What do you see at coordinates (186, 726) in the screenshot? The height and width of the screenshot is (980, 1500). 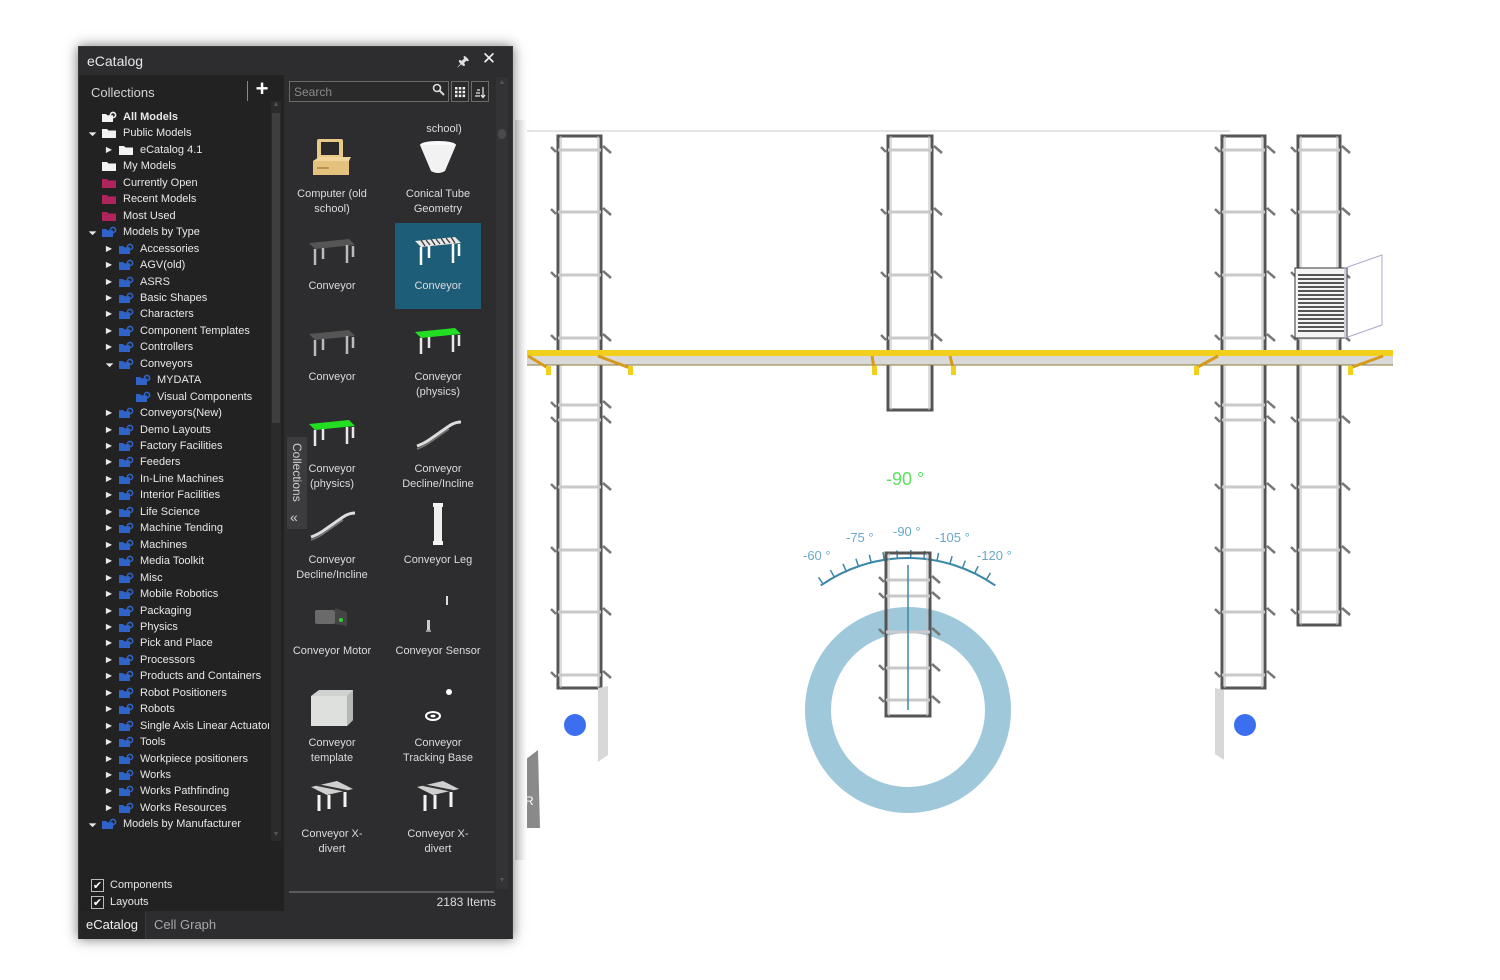 I see `tree-item: ▶ Single Axis Linear Actuator` at bounding box center [186, 726].